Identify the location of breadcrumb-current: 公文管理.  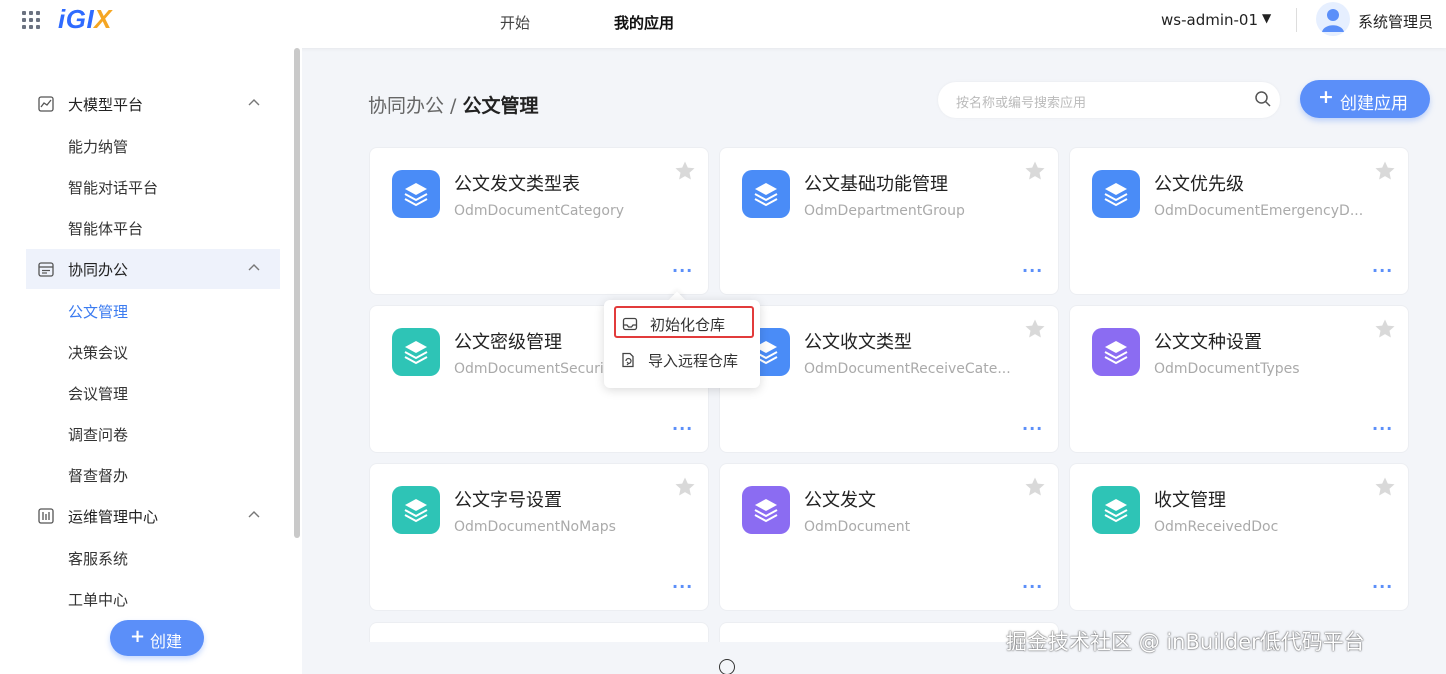
(500, 106).